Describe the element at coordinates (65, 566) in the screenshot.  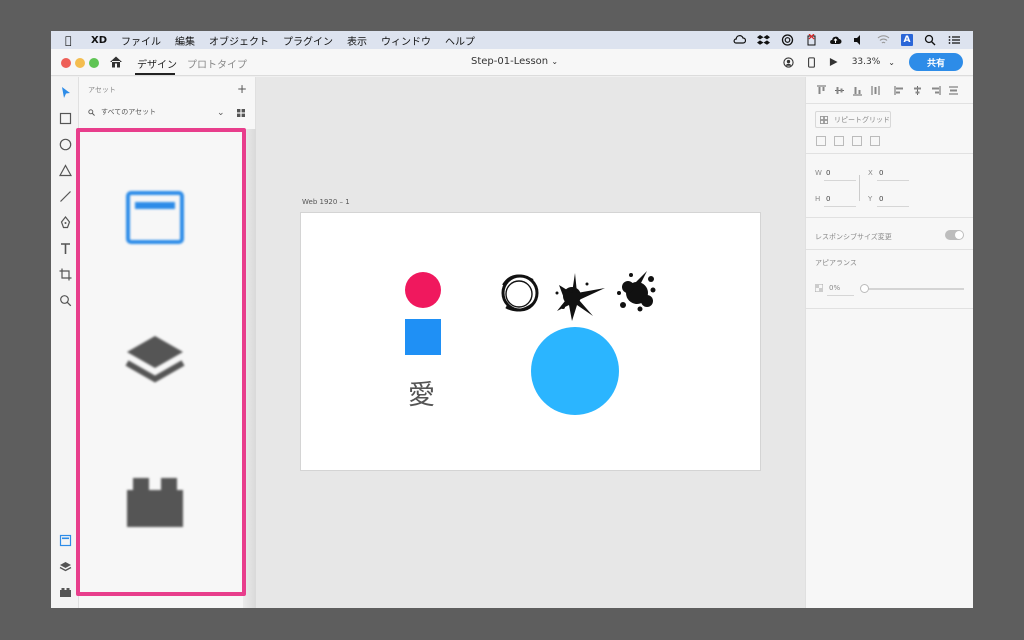
I see `layers-panel-icon` at that location.